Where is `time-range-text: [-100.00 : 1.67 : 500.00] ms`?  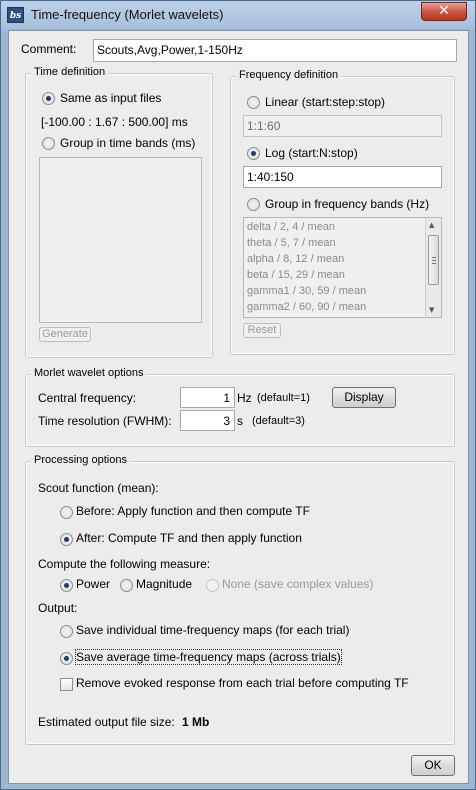
time-range-text: [-100.00 : 1.67 : 500.00] ms is located at coordinates (114, 122).